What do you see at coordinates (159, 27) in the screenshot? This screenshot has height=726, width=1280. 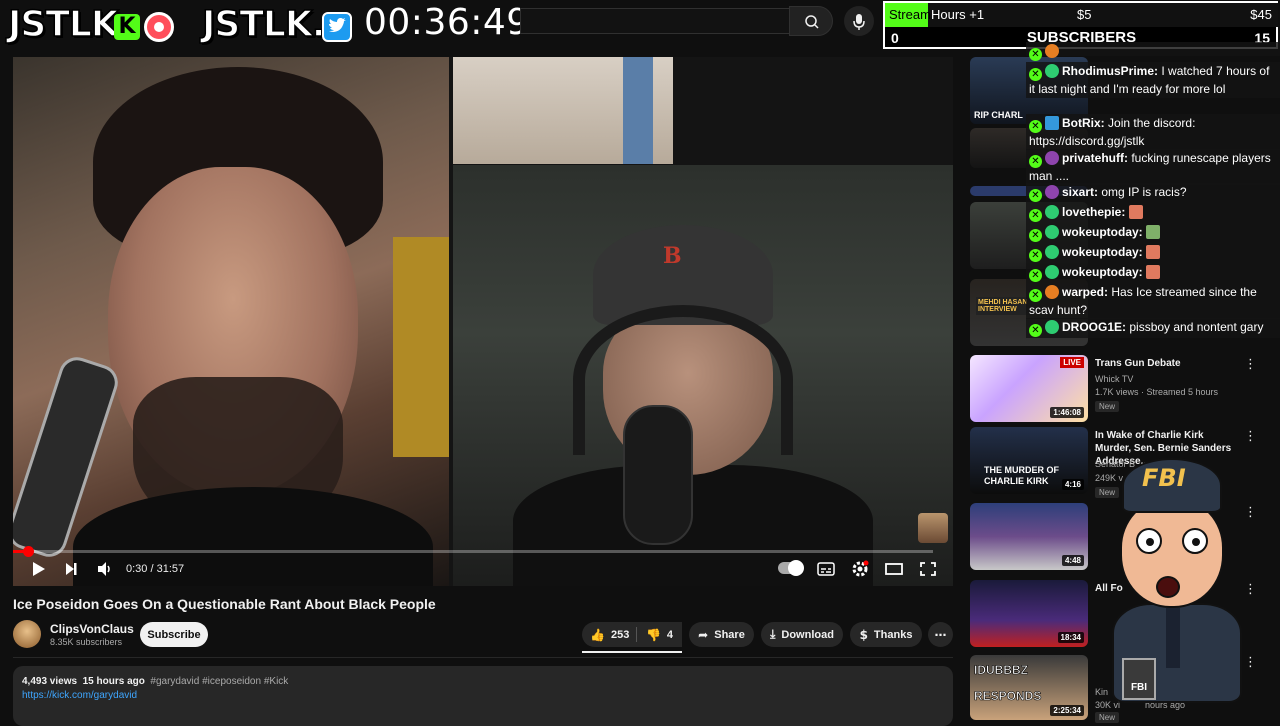 I see `record-icon` at bounding box center [159, 27].